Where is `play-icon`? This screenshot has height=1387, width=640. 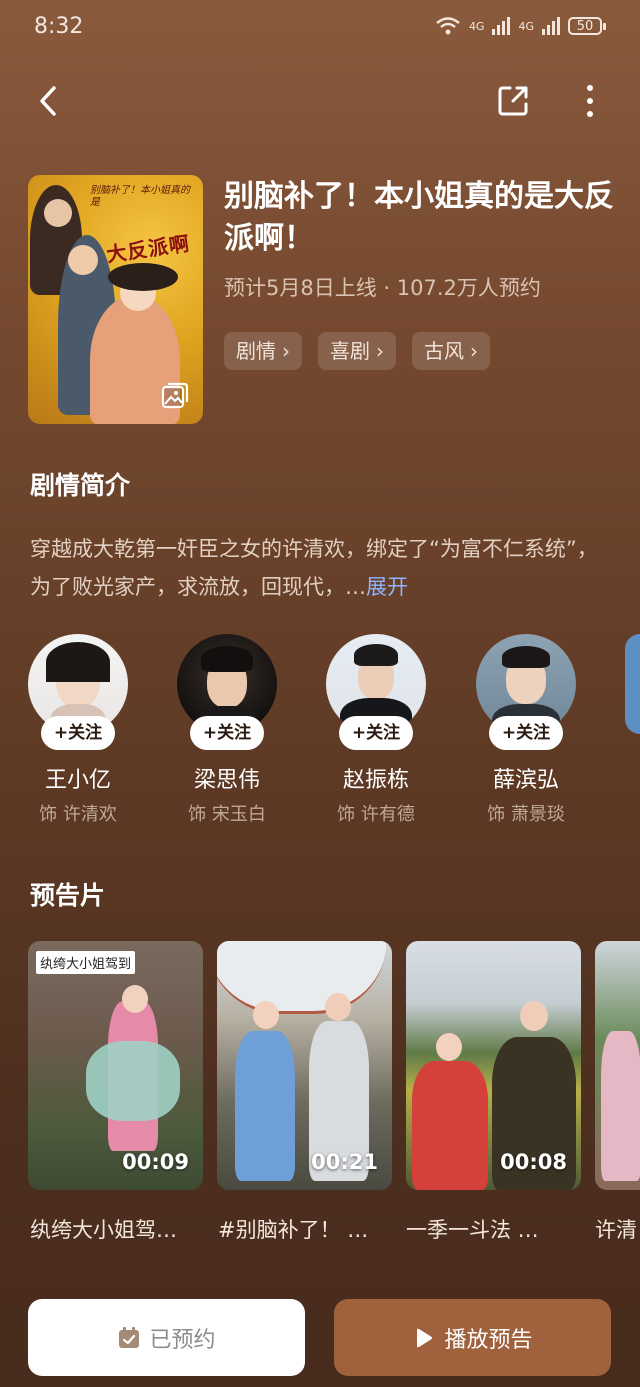 play-icon is located at coordinates (425, 1337).